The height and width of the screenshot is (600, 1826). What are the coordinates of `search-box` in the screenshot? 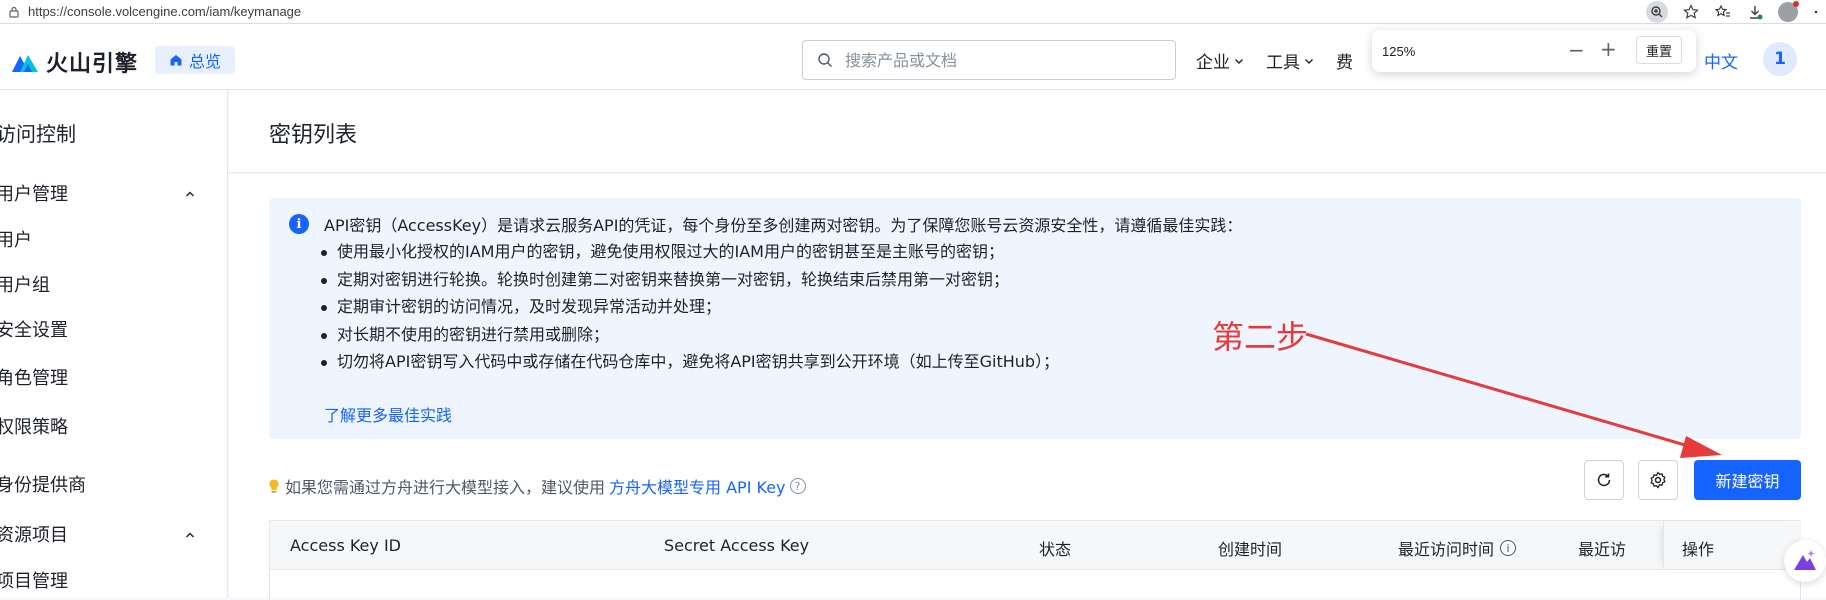 It's located at (989, 60).